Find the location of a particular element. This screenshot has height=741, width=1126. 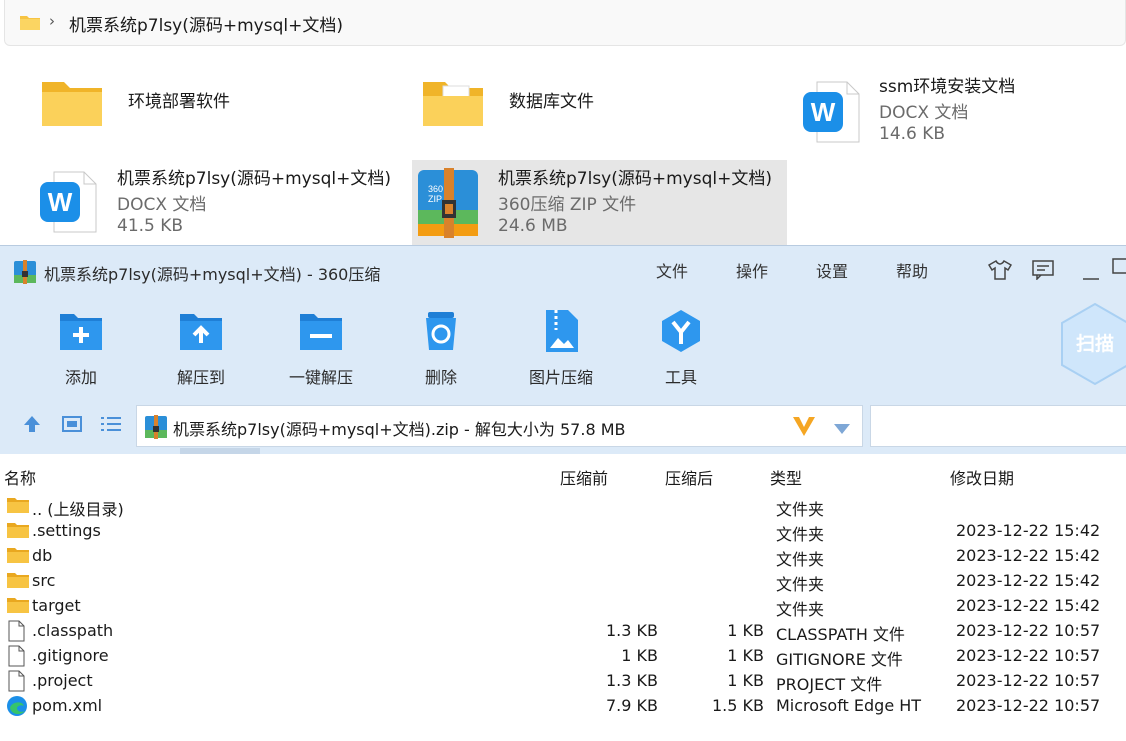

add-button: 添加 is located at coordinates (81, 348).